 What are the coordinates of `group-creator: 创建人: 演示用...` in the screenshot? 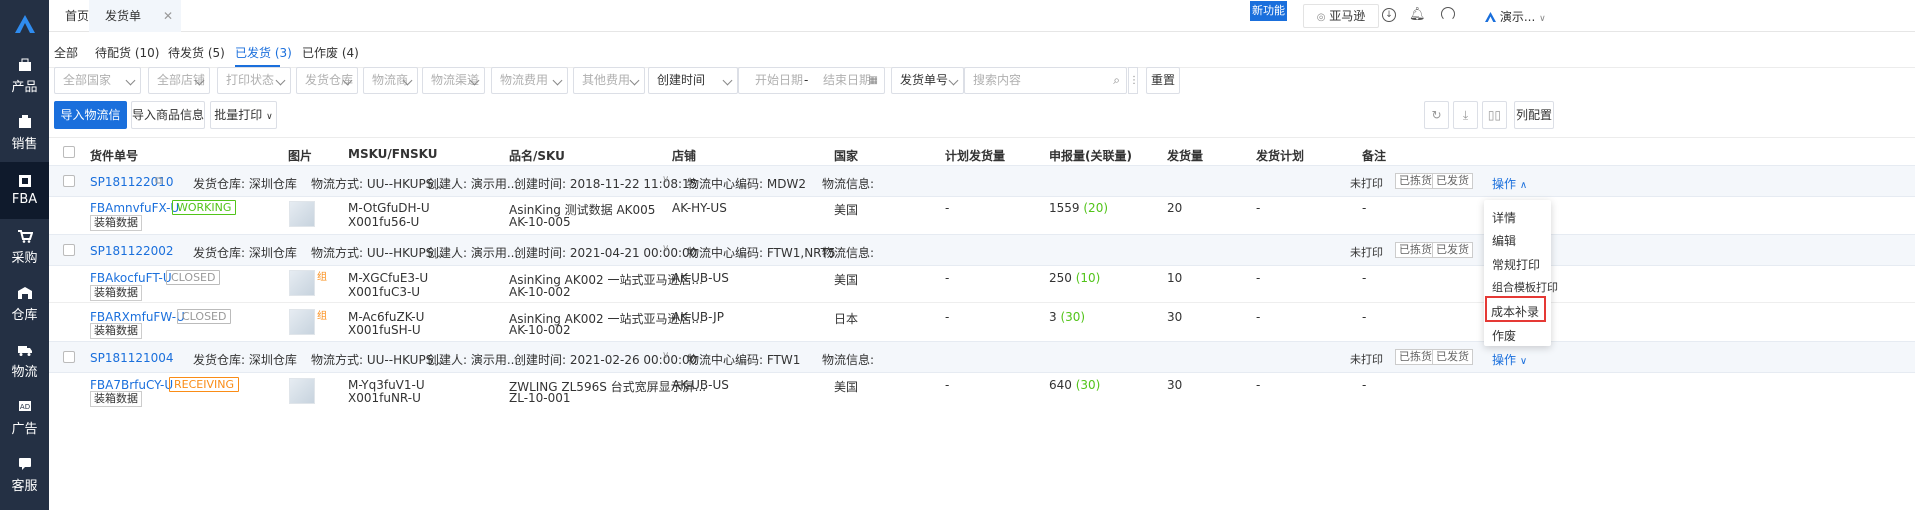 It's located at (473, 360).